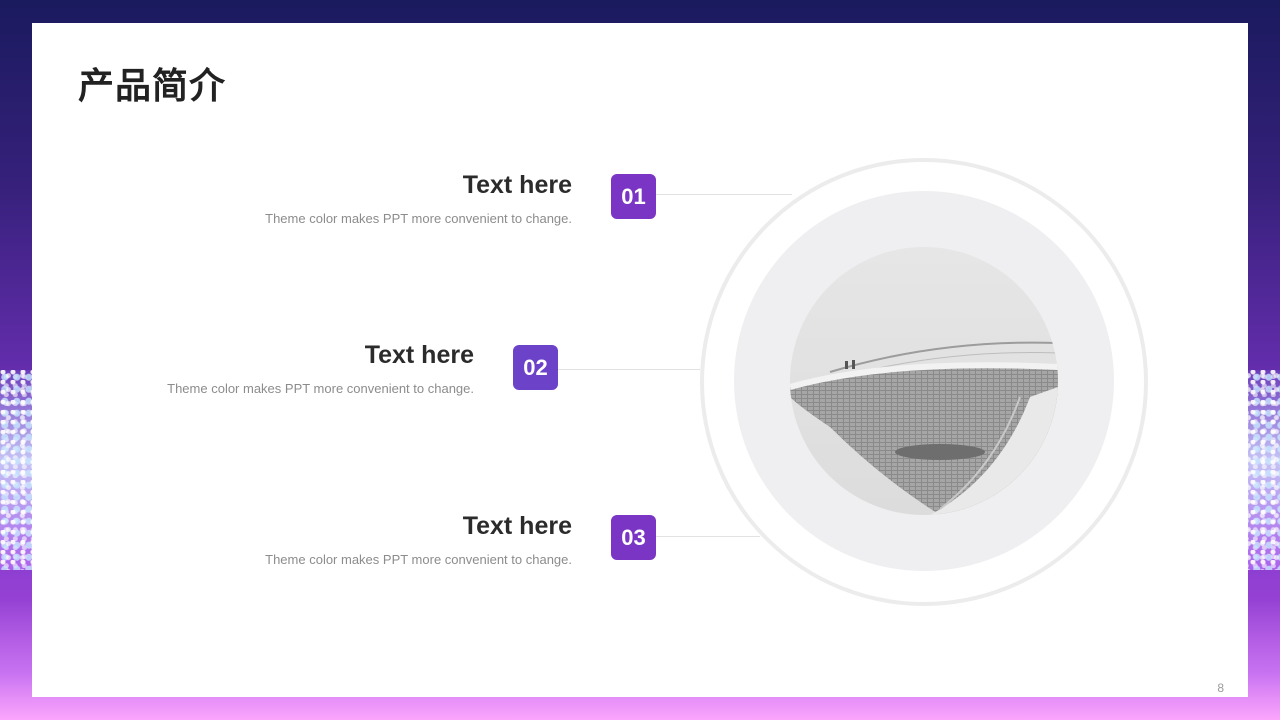 The height and width of the screenshot is (720, 1280). Describe the element at coordinates (152, 86) in the screenshot. I see `page-title: 产品简介` at that location.